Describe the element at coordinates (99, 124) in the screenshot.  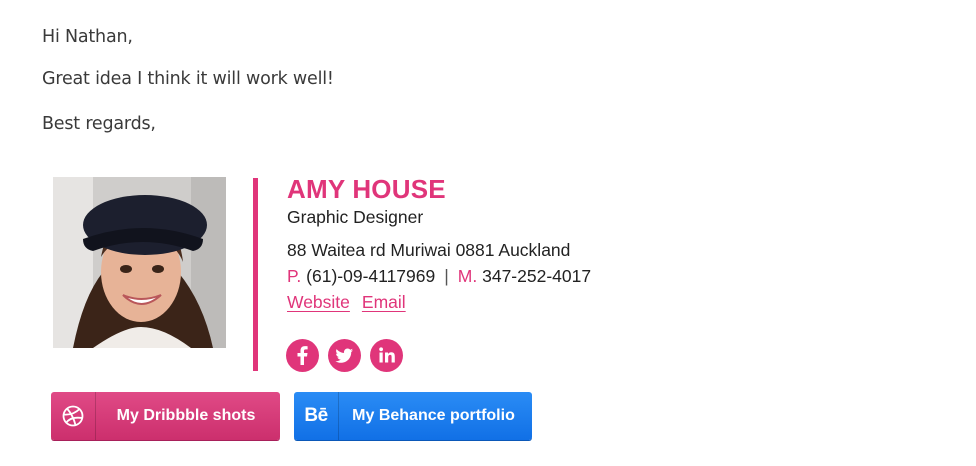
I see `email-closing: Best regards,` at that location.